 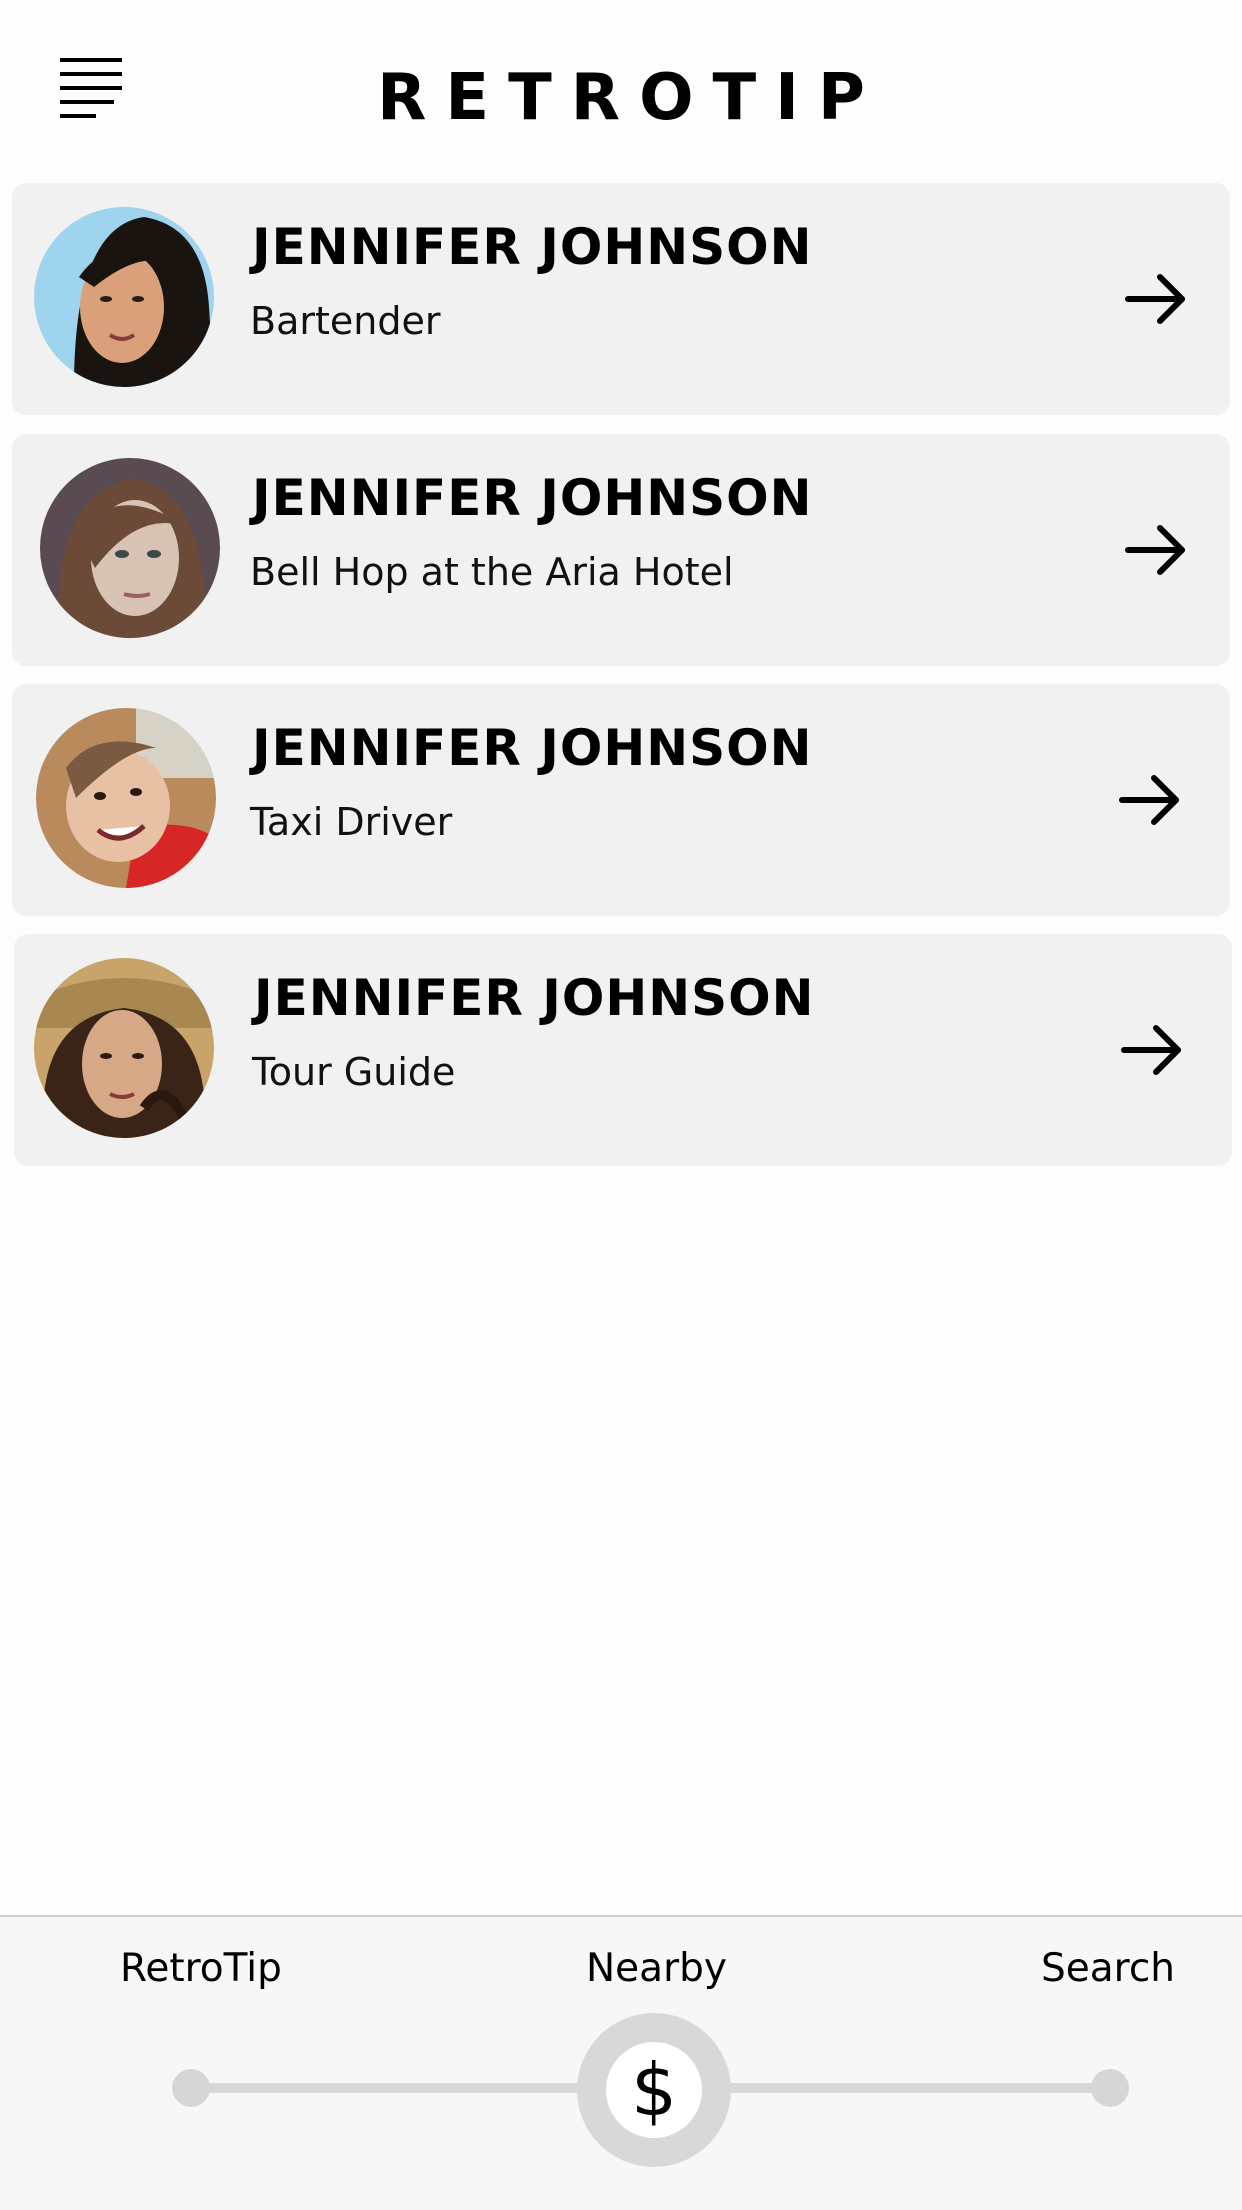 I want to click on slider-stop-retrotip, so click(x=191, y=2088).